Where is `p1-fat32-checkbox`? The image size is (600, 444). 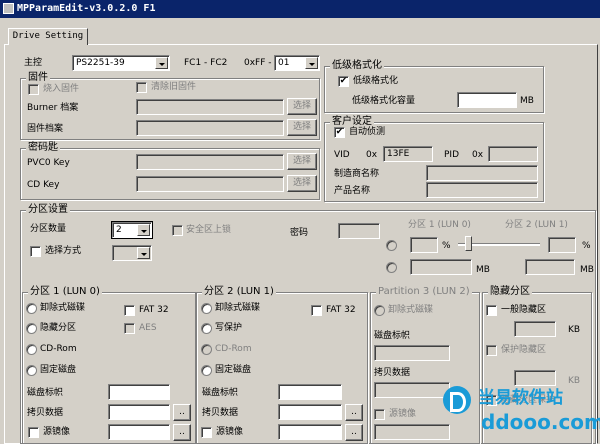
p1-fat32-checkbox is located at coordinates (129, 310).